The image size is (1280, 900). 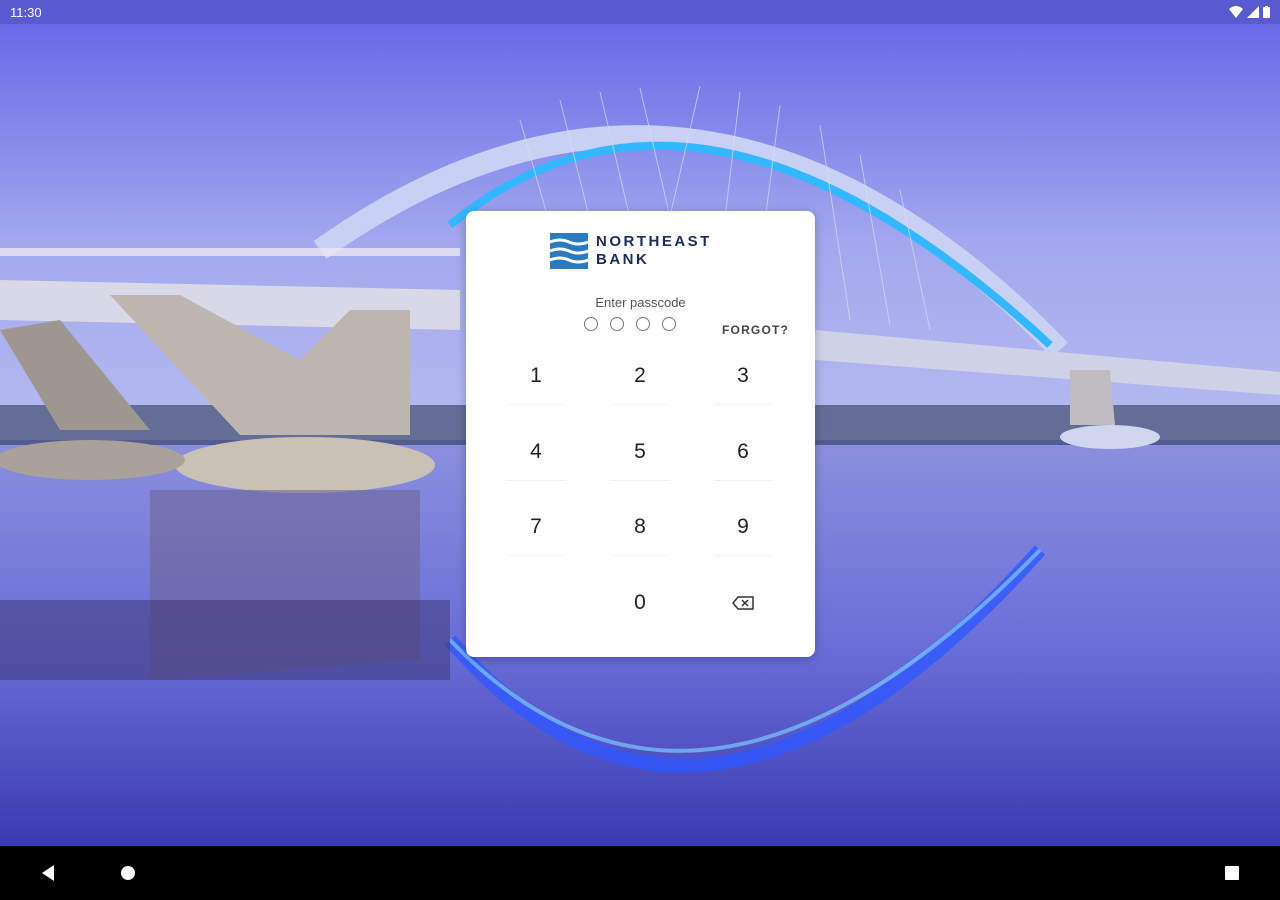 What do you see at coordinates (755, 330) in the screenshot?
I see `forgot-passcode-link: FORGOT?` at bounding box center [755, 330].